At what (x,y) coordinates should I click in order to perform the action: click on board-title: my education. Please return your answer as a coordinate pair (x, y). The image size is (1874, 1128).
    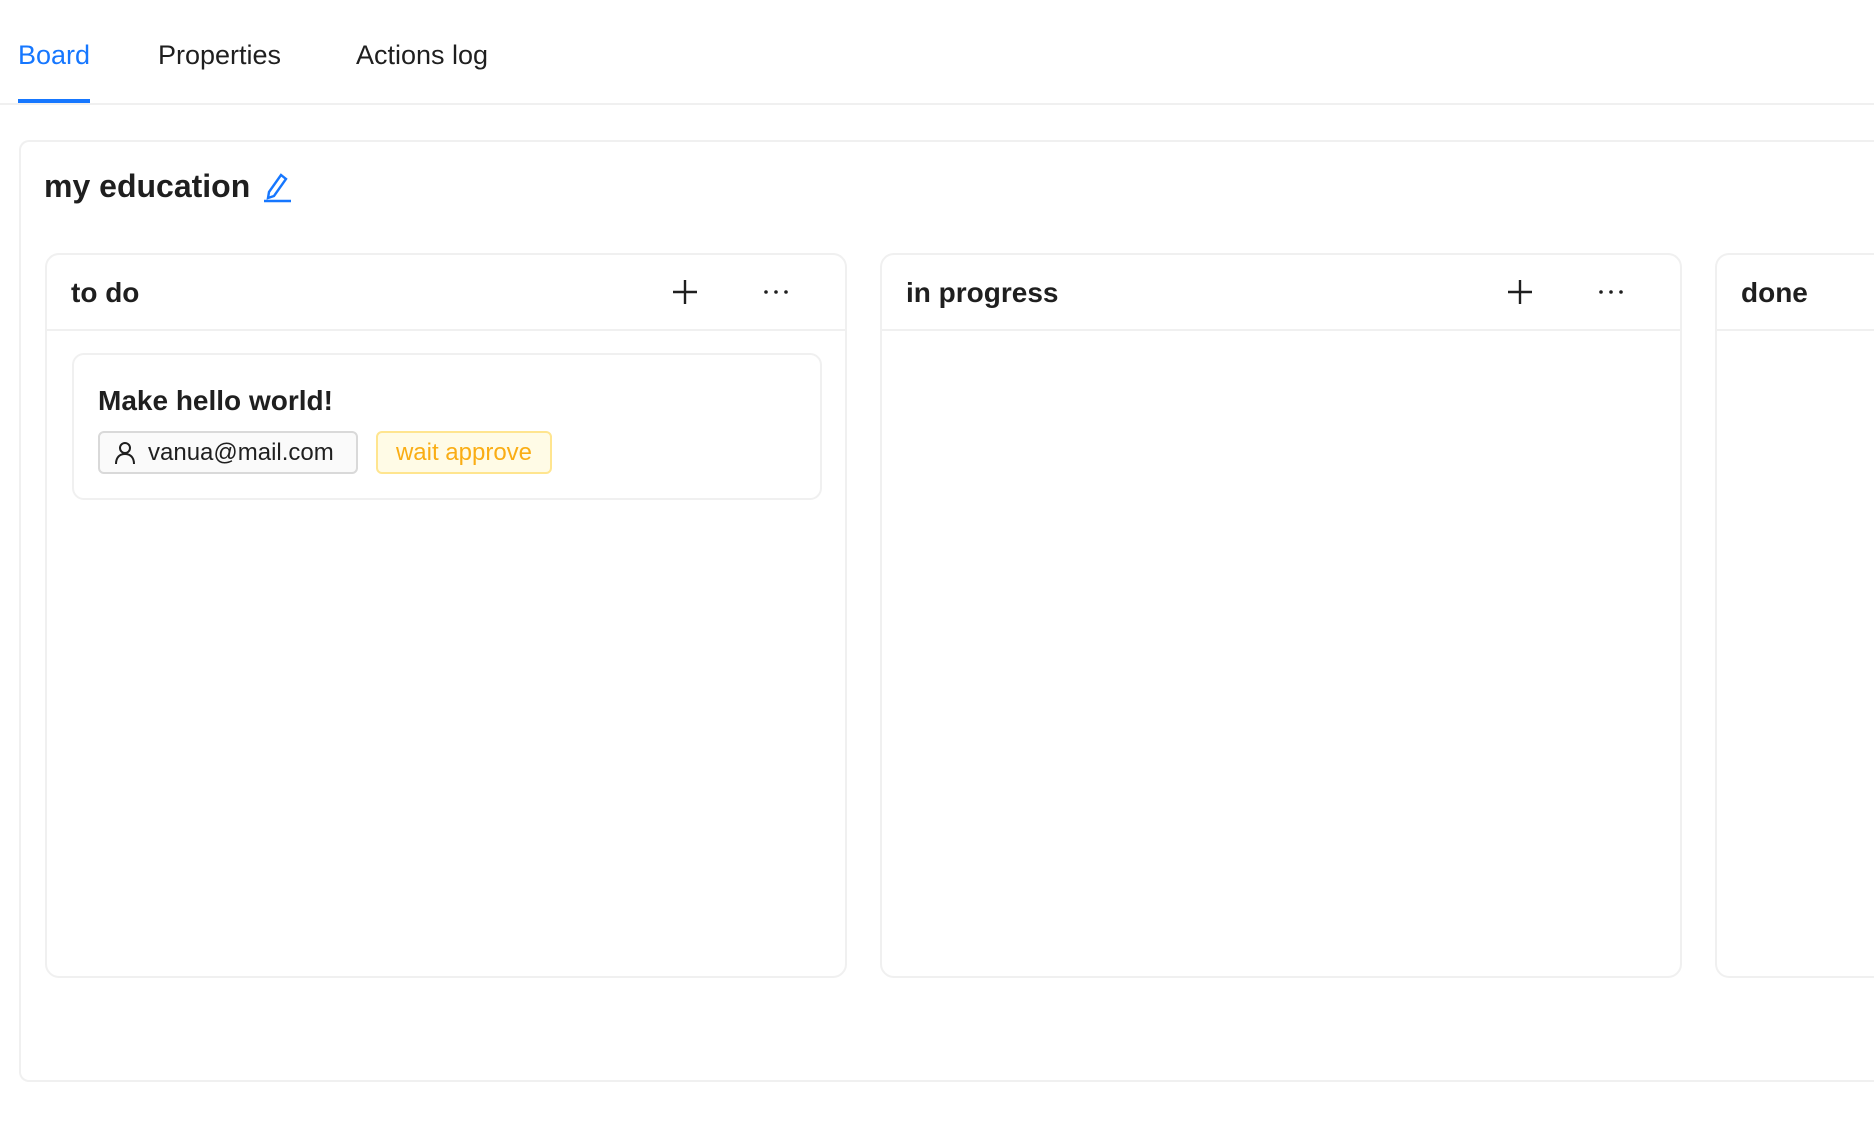
    Looking at the image, I should click on (168, 186).